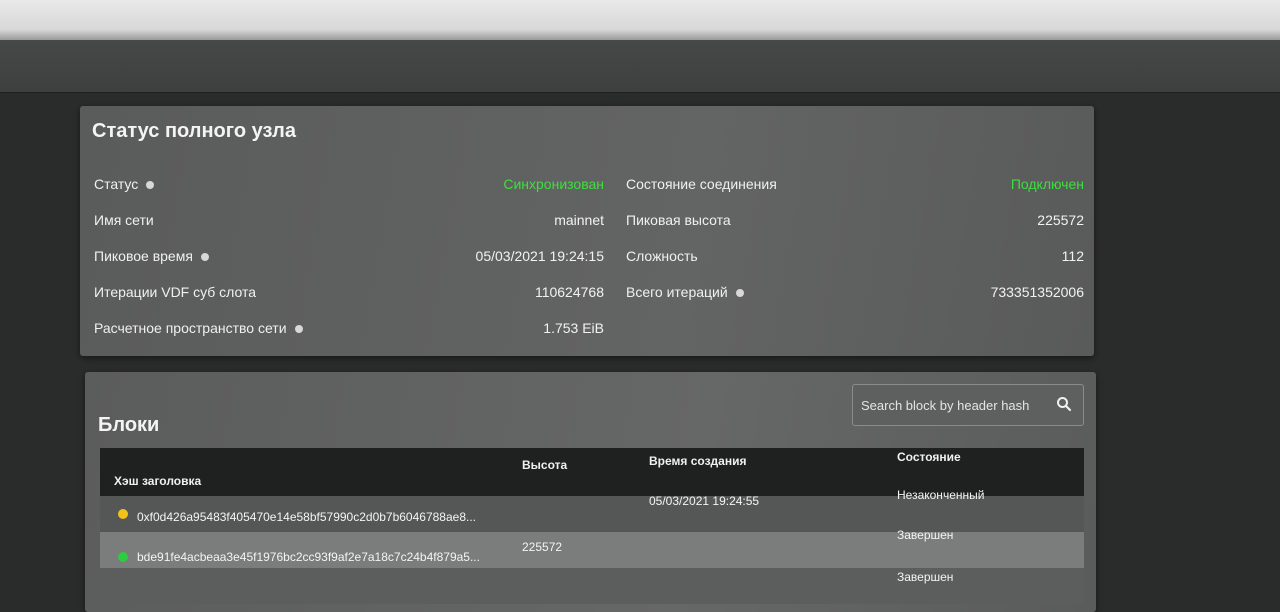  Describe the element at coordinates (929, 457) in the screenshot. I see `column-header-state: Состояние` at that location.